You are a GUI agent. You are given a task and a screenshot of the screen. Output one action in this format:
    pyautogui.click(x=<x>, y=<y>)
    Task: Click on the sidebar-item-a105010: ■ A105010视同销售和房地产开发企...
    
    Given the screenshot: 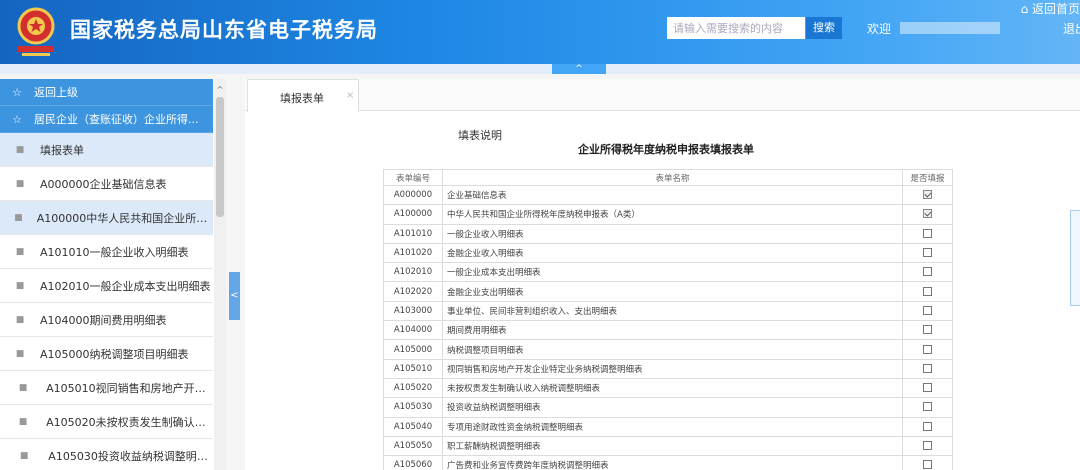 What is the action you would take?
    pyautogui.click(x=106, y=388)
    